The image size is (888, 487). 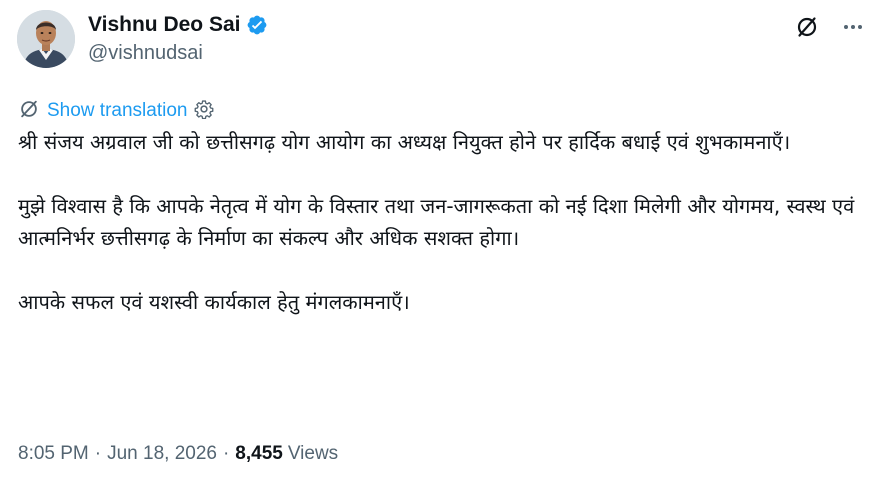 What do you see at coordinates (257, 25) in the screenshot?
I see `verified-badge-icon` at bounding box center [257, 25].